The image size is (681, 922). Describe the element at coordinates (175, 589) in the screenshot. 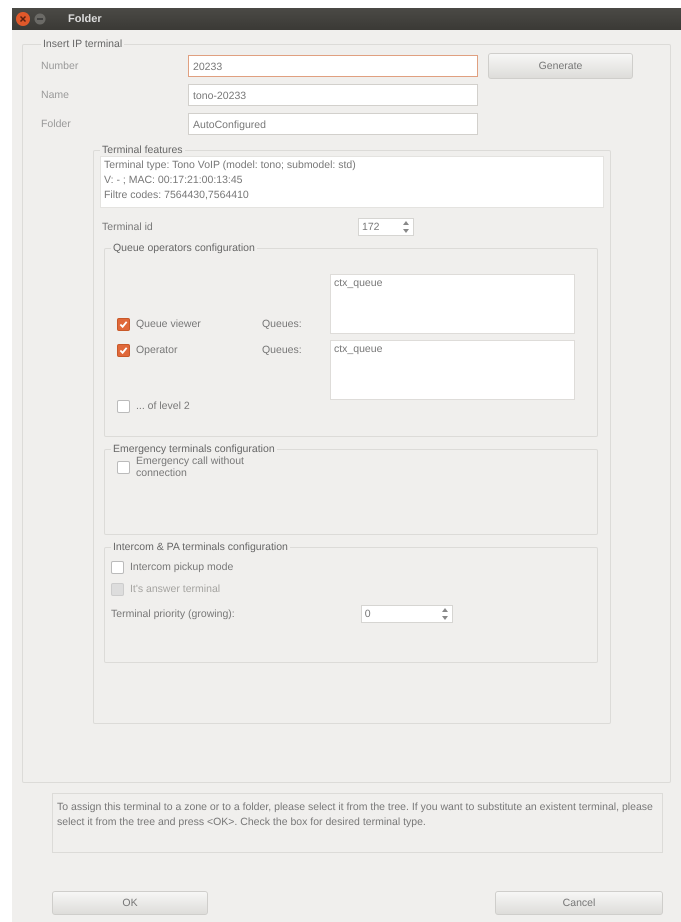

I see `checkbox-label: It's answer terminal` at that location.